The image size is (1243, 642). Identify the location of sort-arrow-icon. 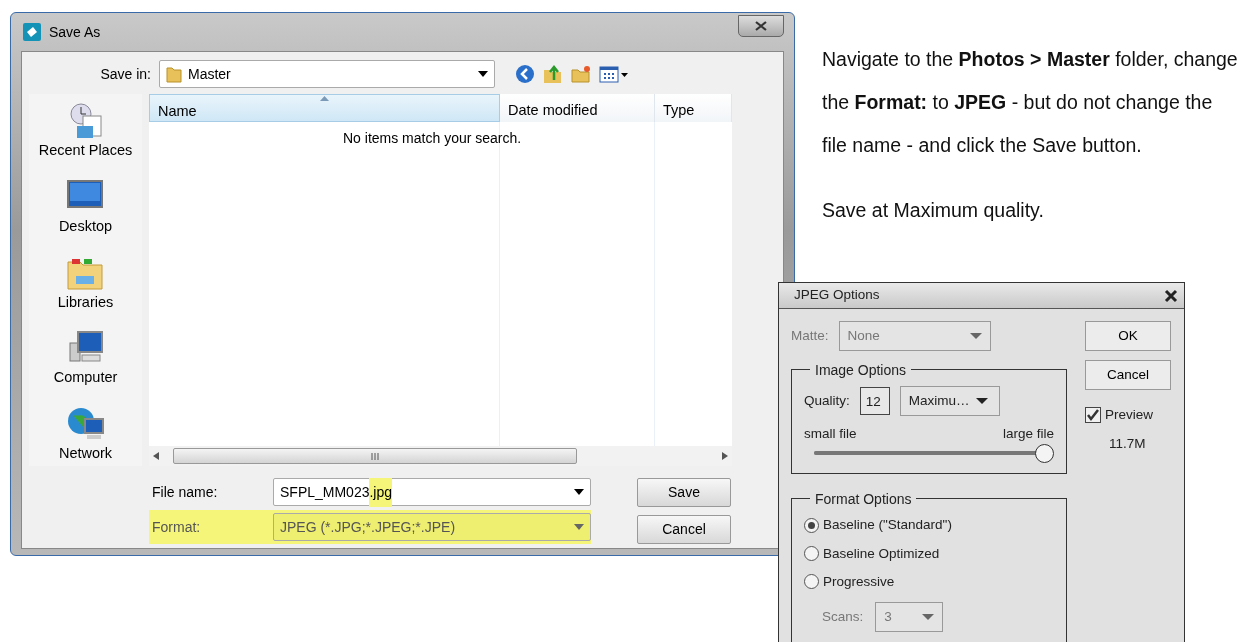
(324, 98).